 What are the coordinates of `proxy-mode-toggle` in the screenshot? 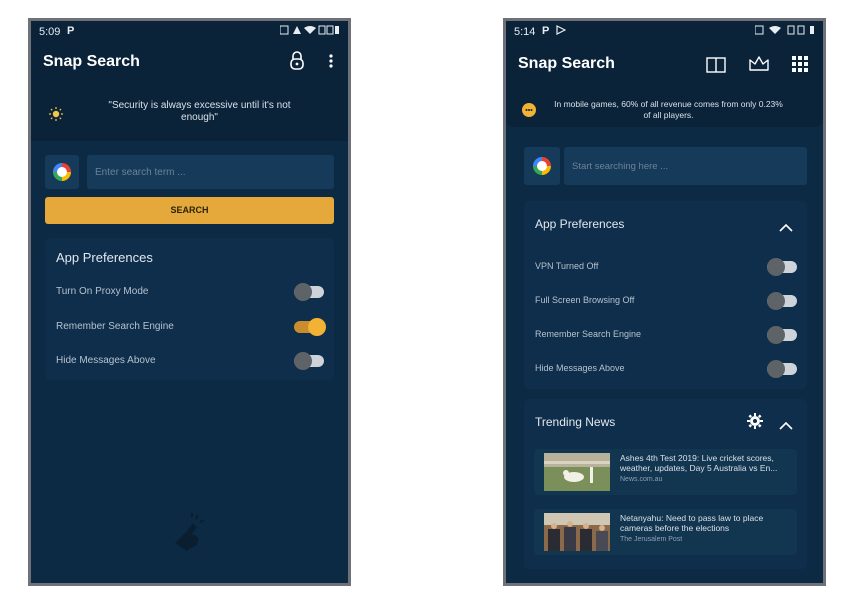 It's located at (309, 292).